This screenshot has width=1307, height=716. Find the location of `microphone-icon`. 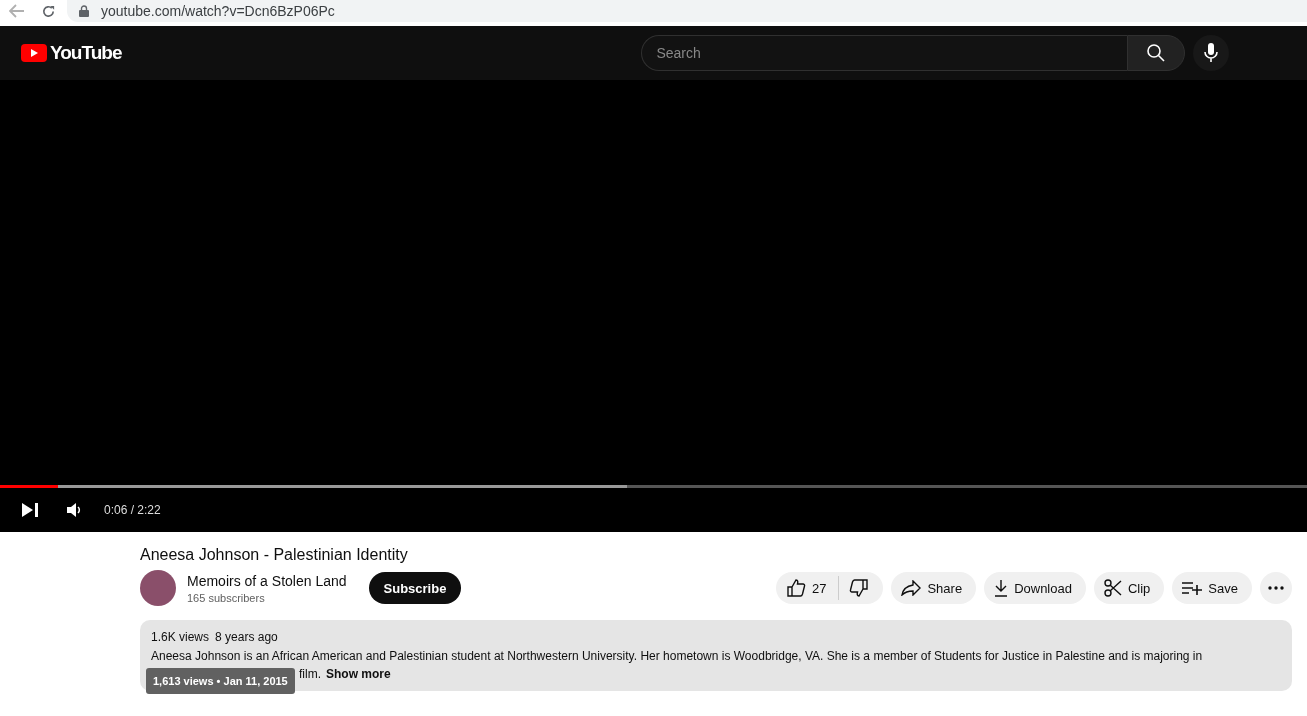

microphone-icon is located at coordinates (1211, 53).